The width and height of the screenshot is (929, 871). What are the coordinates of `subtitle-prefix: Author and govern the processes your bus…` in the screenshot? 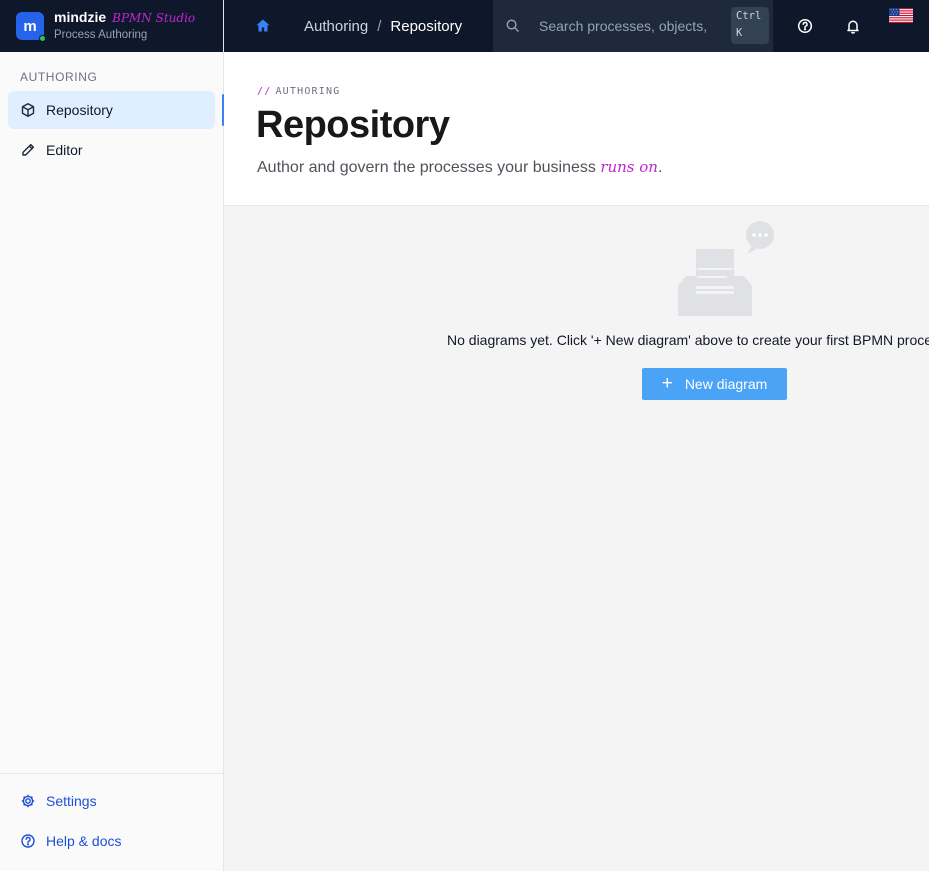 It's located at (429, 167).